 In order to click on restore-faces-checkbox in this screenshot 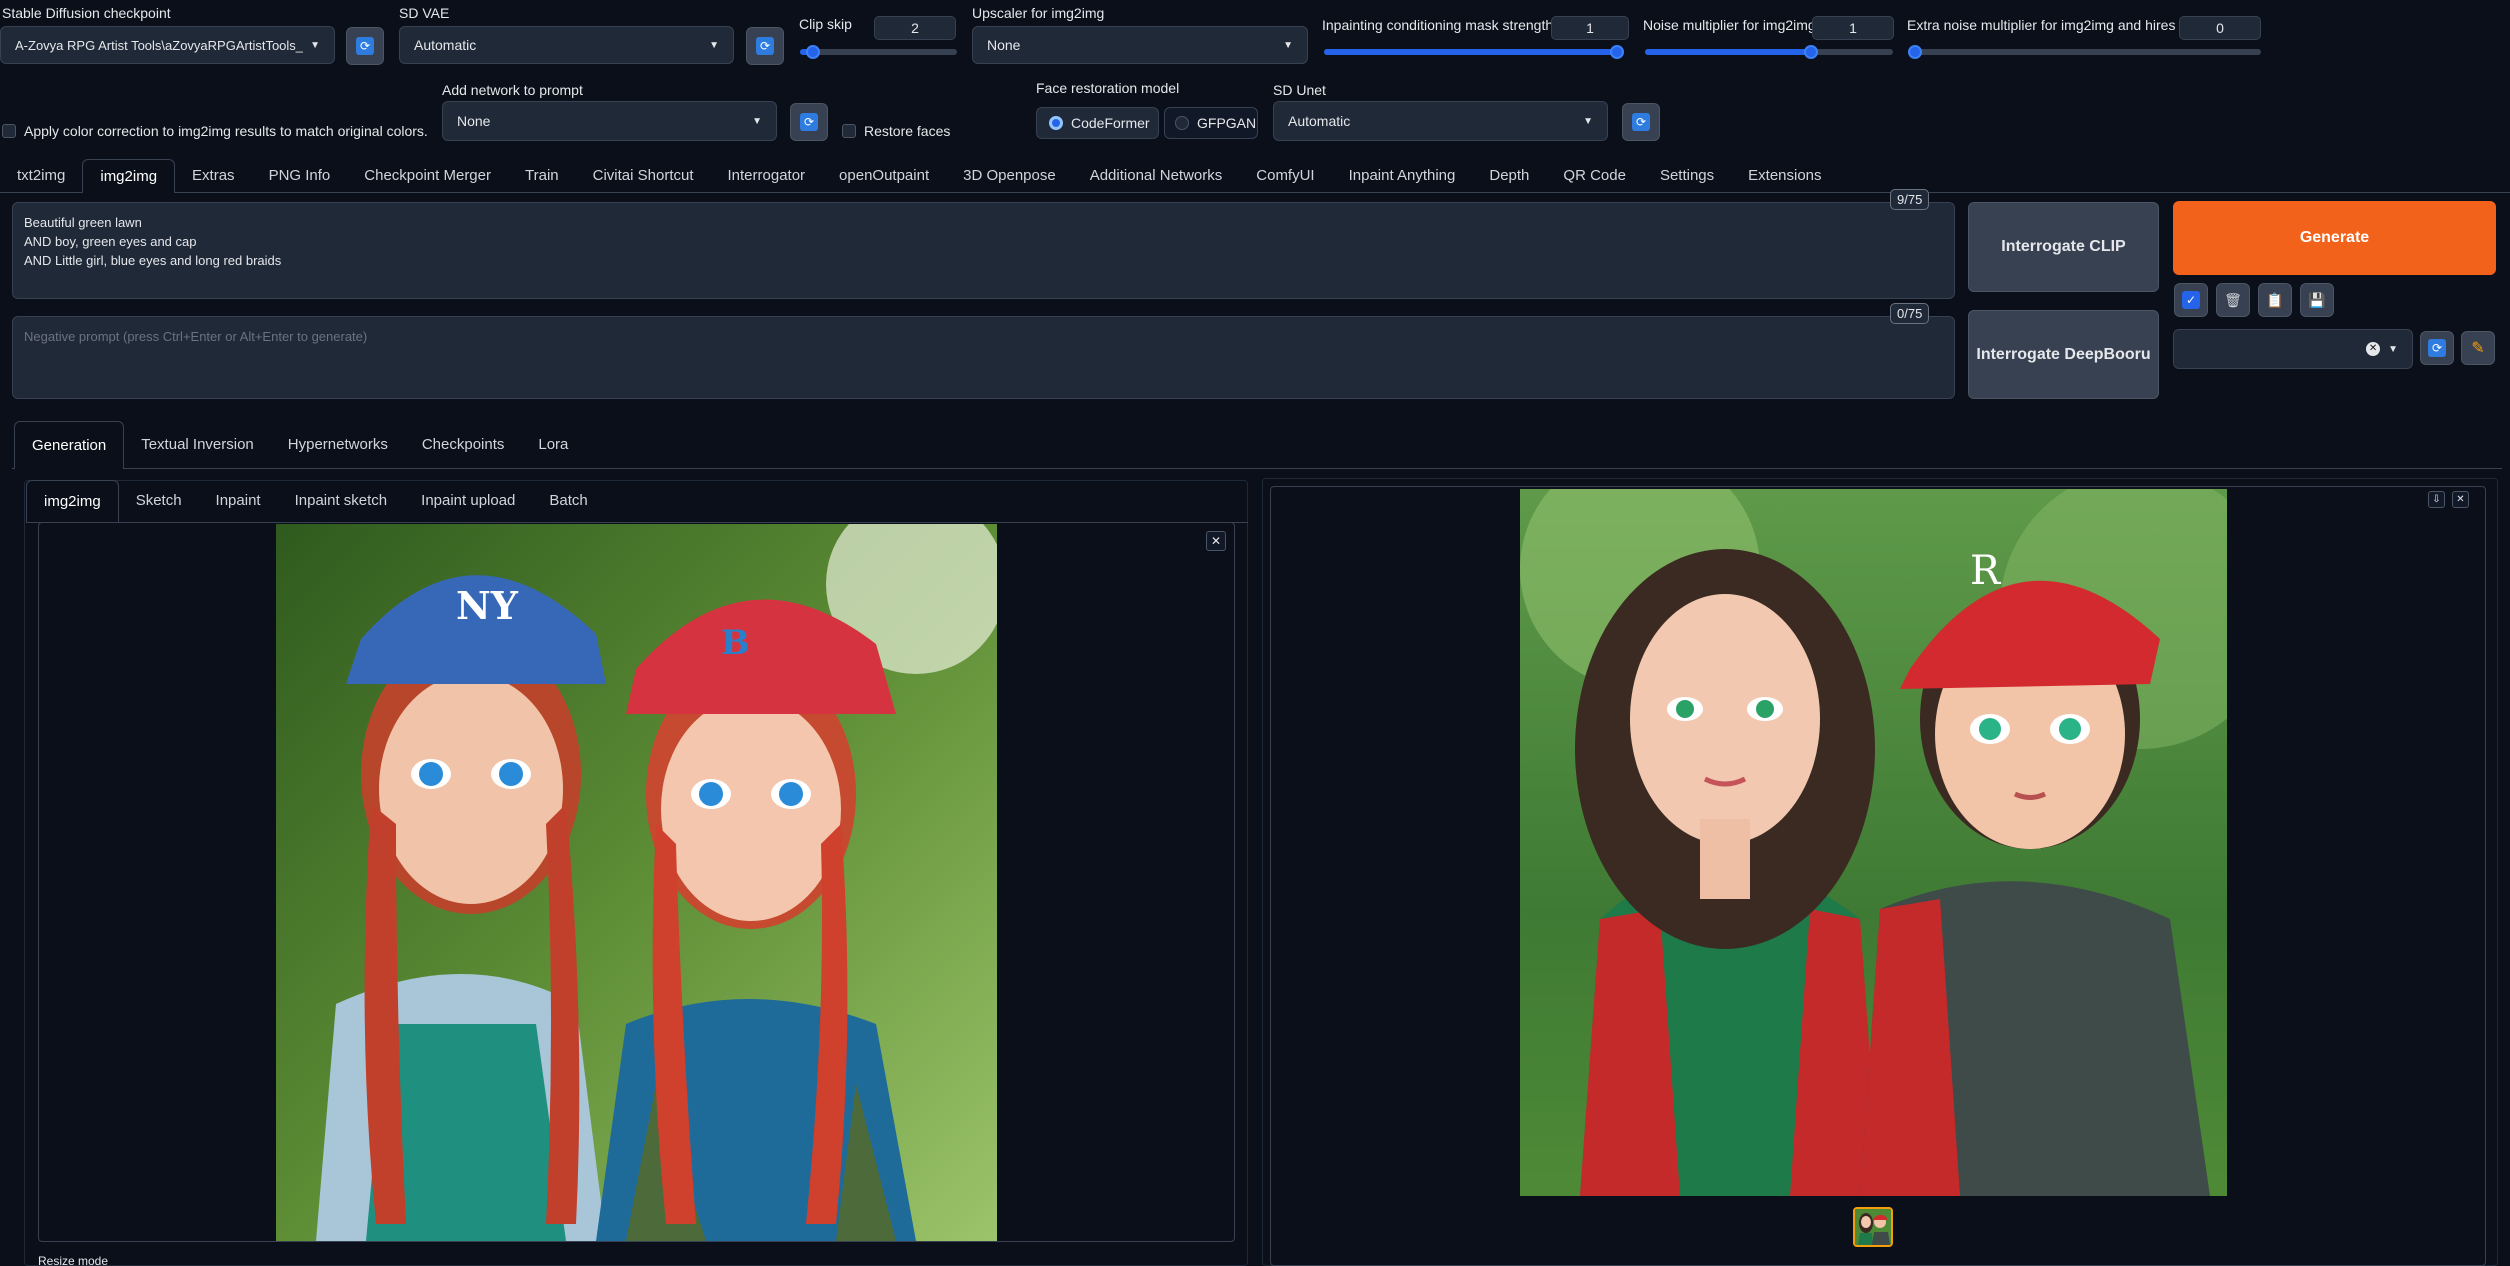, I will do `click(849, 131)`.